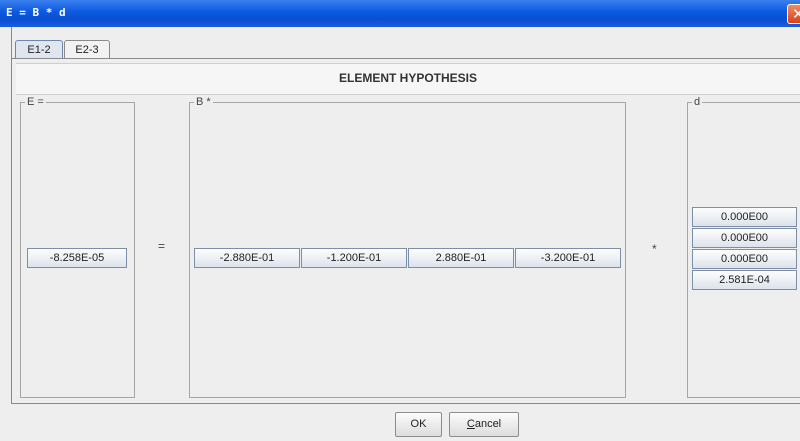  I want to click on times-sign: *, so click(654, 249).